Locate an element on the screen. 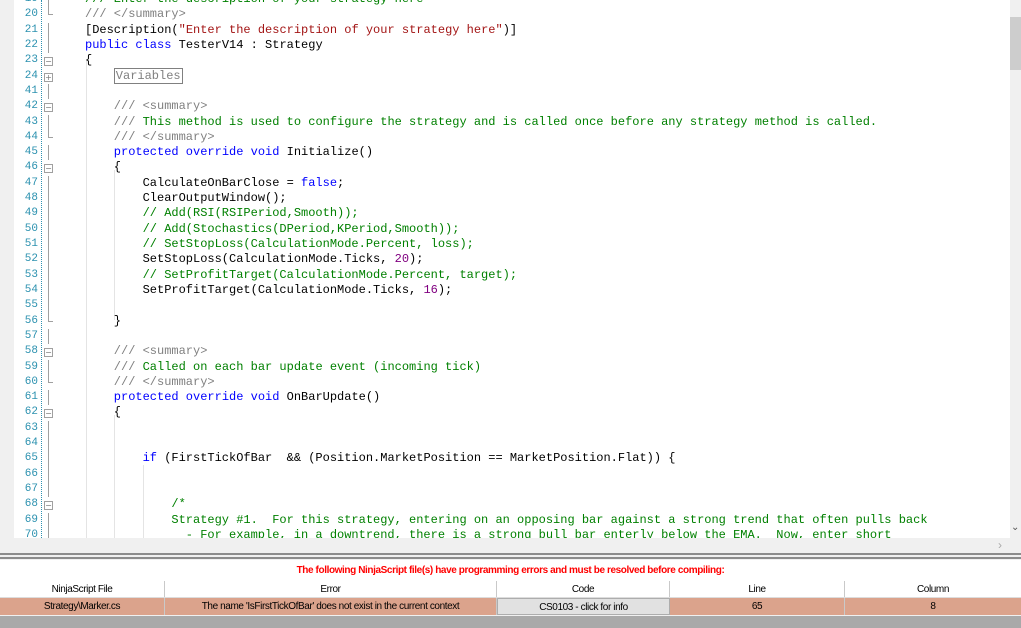 This screenshot has width=1021, height=628. code-line: 67 is located at coordinates (505, 490).